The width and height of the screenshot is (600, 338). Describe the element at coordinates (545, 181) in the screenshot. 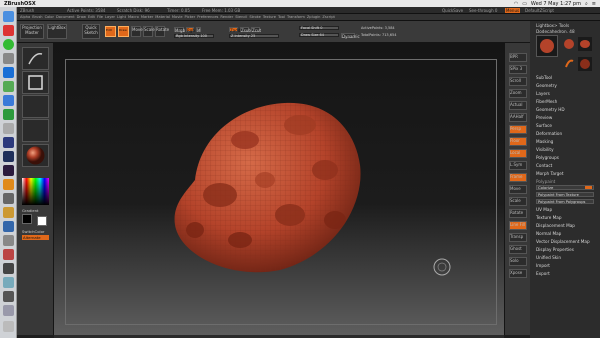

I see `polypaint-header: Polypaint` at that location.